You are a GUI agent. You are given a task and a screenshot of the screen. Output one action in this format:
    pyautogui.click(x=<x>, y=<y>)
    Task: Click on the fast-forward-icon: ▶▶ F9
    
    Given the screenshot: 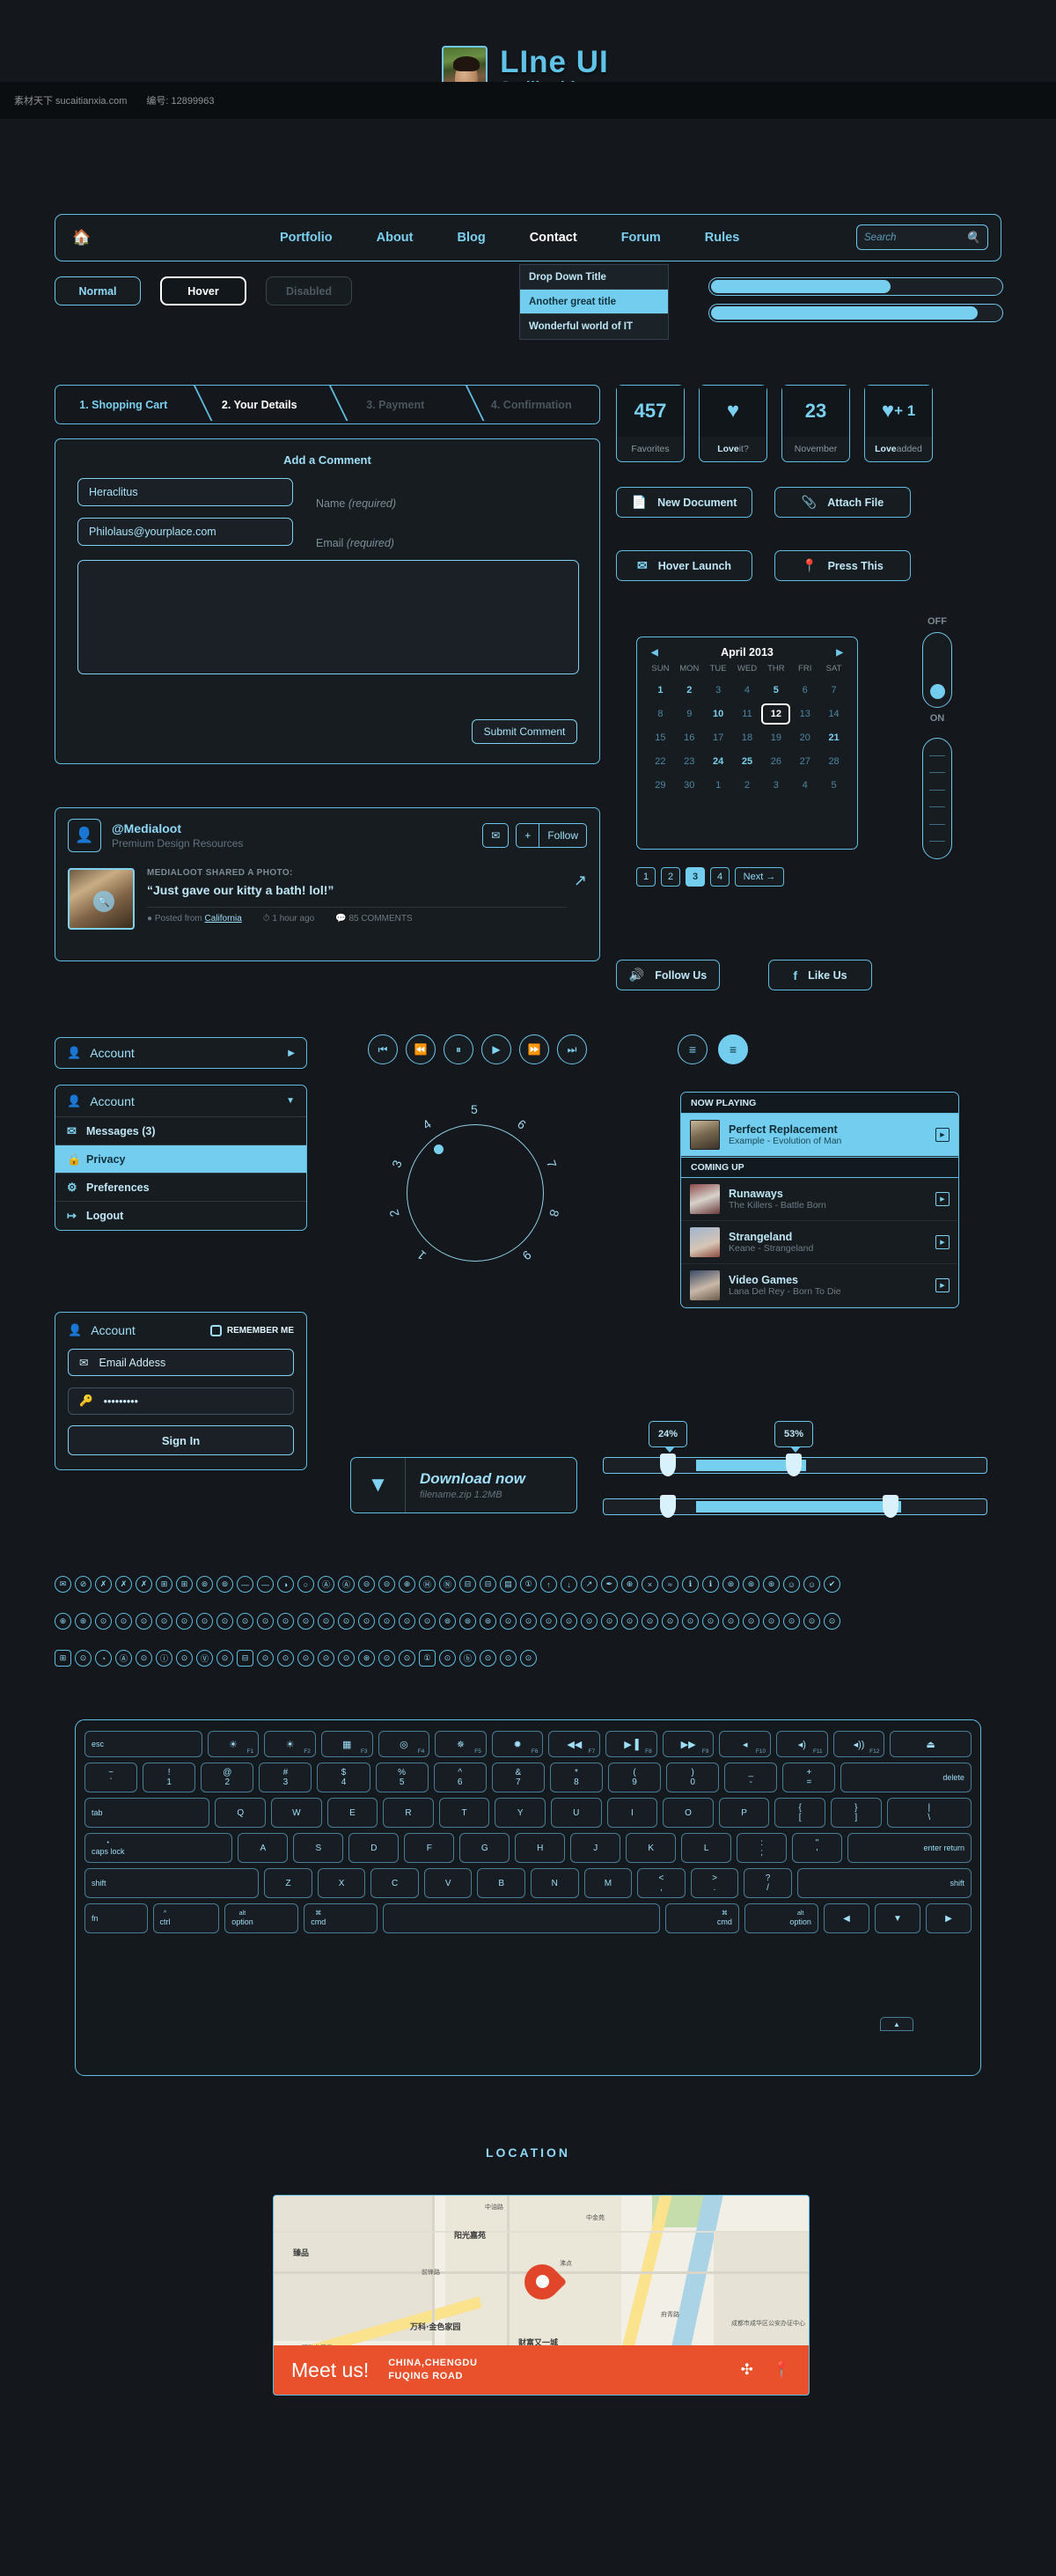 What is the action you would take?
    pyautogui.click(x=689, y=1744)
    